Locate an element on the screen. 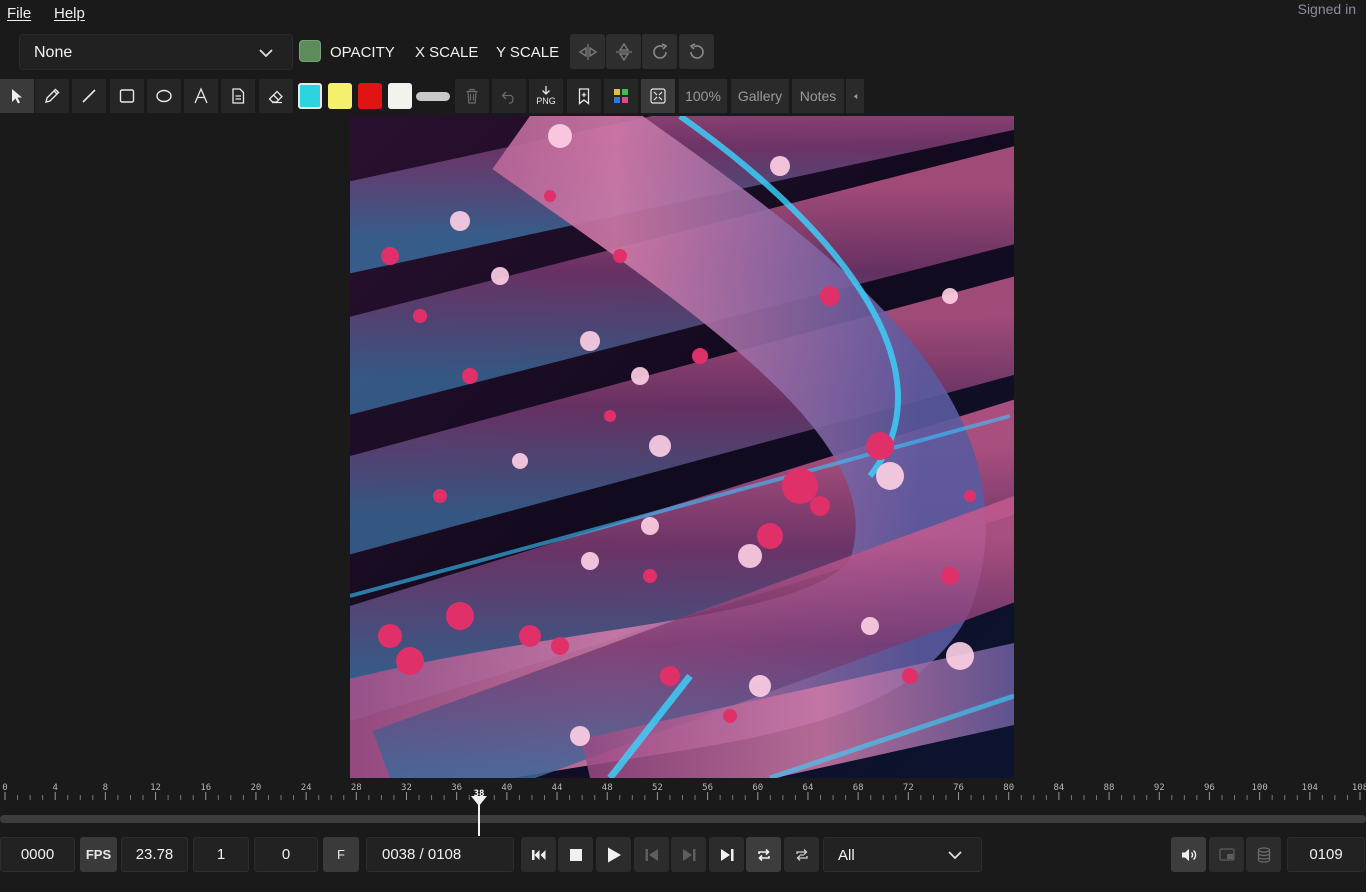  drawing-toolbar: PNG 100% Gallery Notes is located at coordinates (683, 96).